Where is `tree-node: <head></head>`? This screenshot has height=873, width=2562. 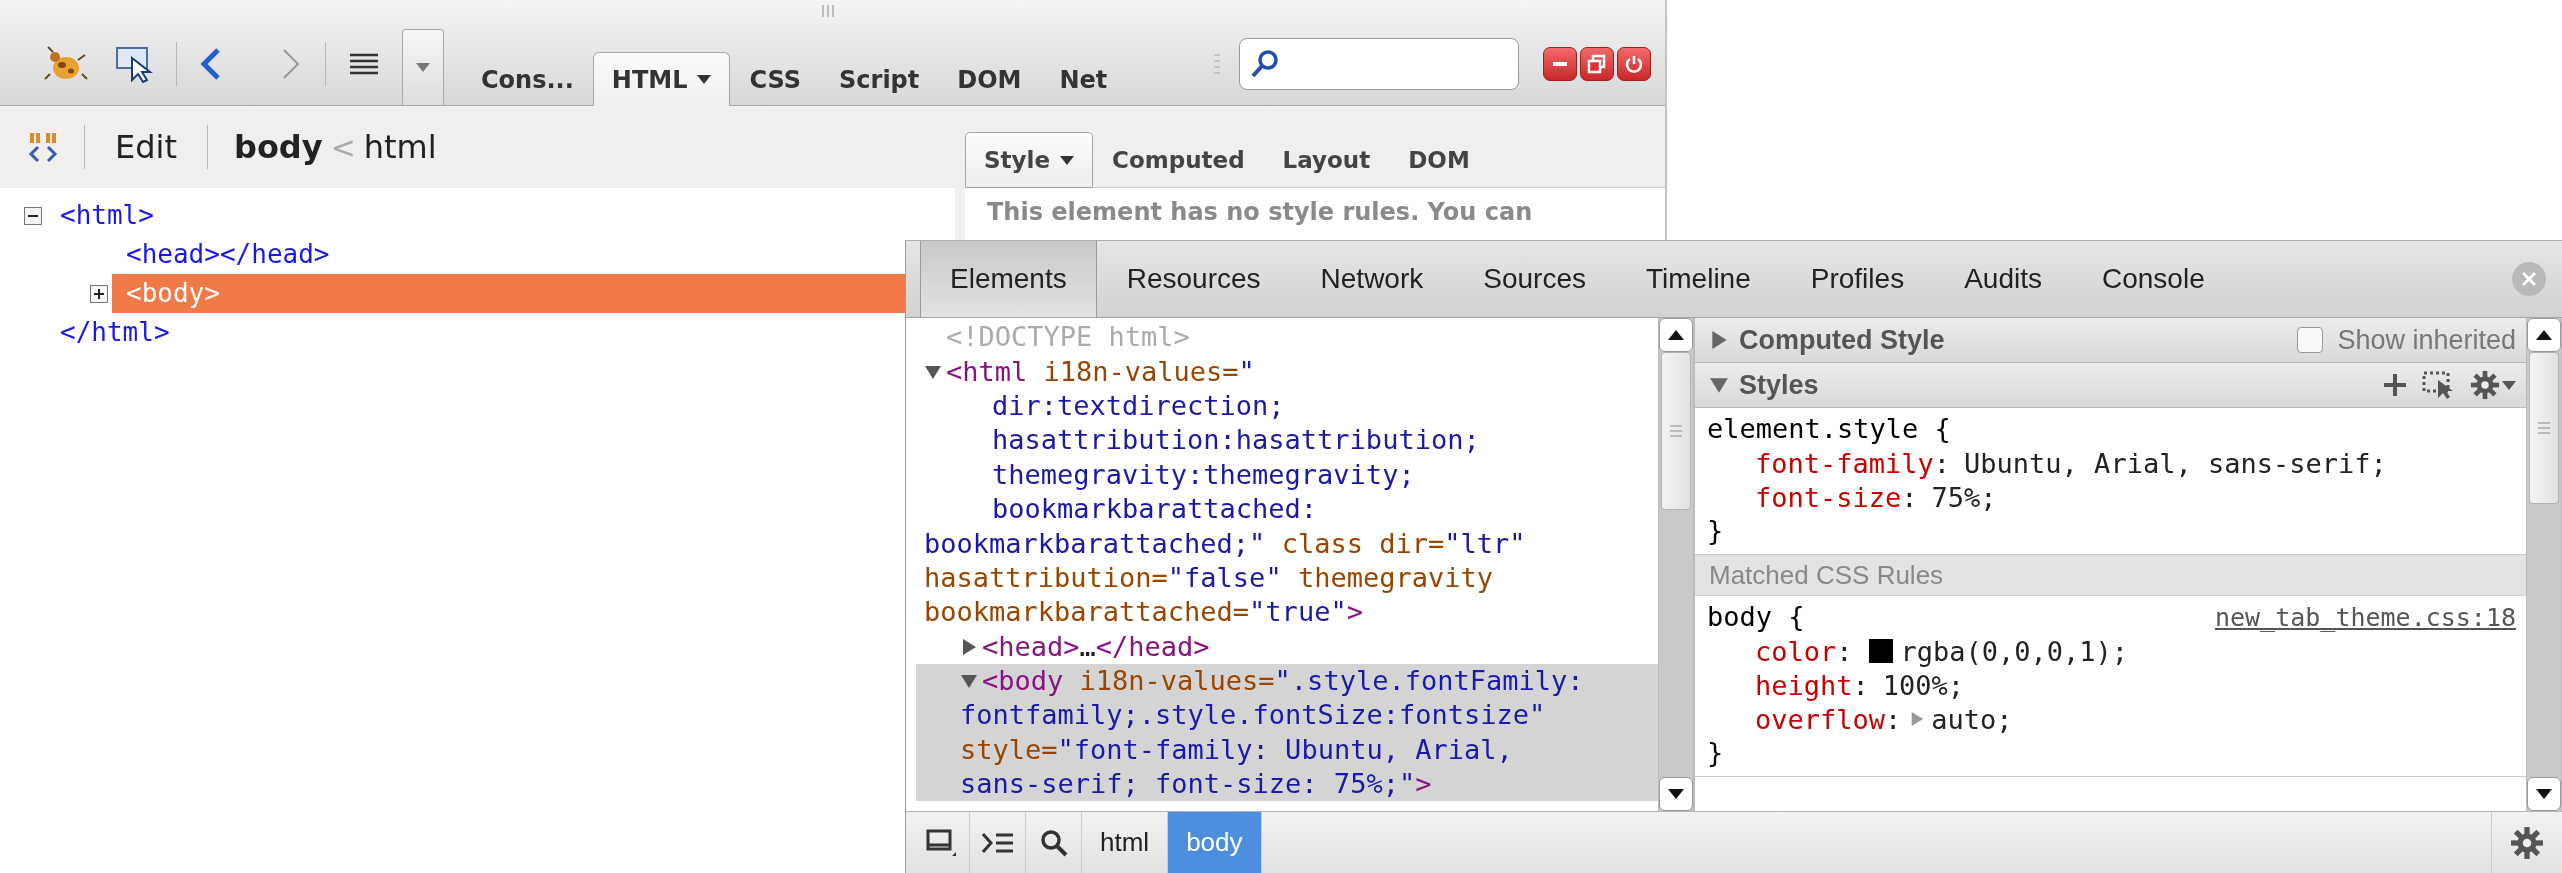
tree-node: <head></head> is located at coordinates (228, 254).